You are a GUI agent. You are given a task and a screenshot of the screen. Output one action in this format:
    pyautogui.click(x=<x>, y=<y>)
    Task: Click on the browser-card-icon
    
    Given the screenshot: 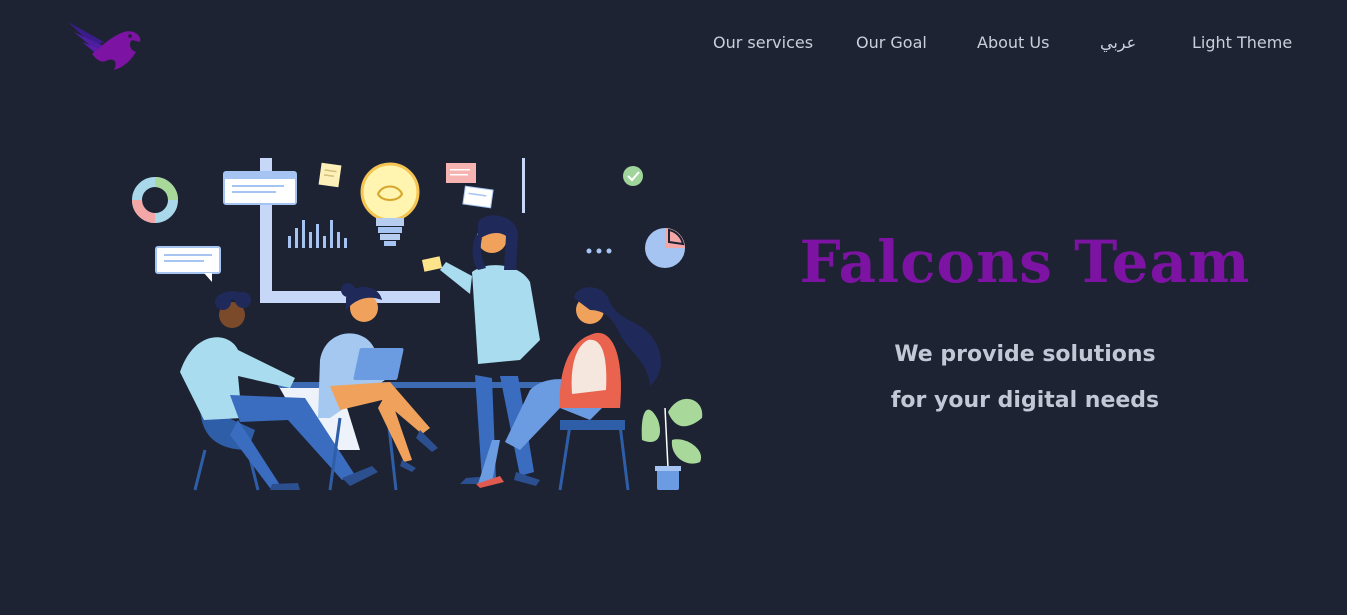 What is the action you would take?
    pyautogui.click(x=260, y=188)
    